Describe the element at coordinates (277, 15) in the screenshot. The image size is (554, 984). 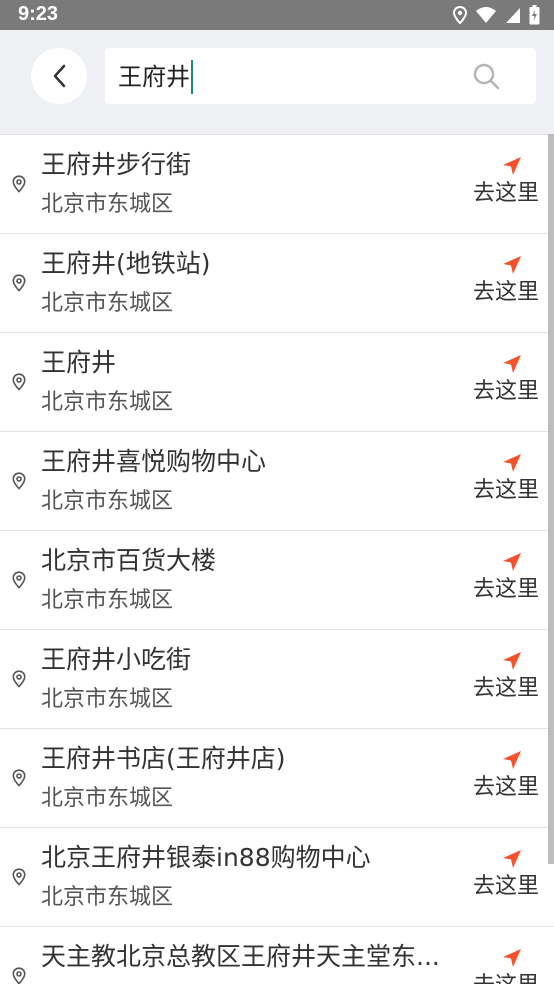
I see `status-bar: 9:23` at that location.